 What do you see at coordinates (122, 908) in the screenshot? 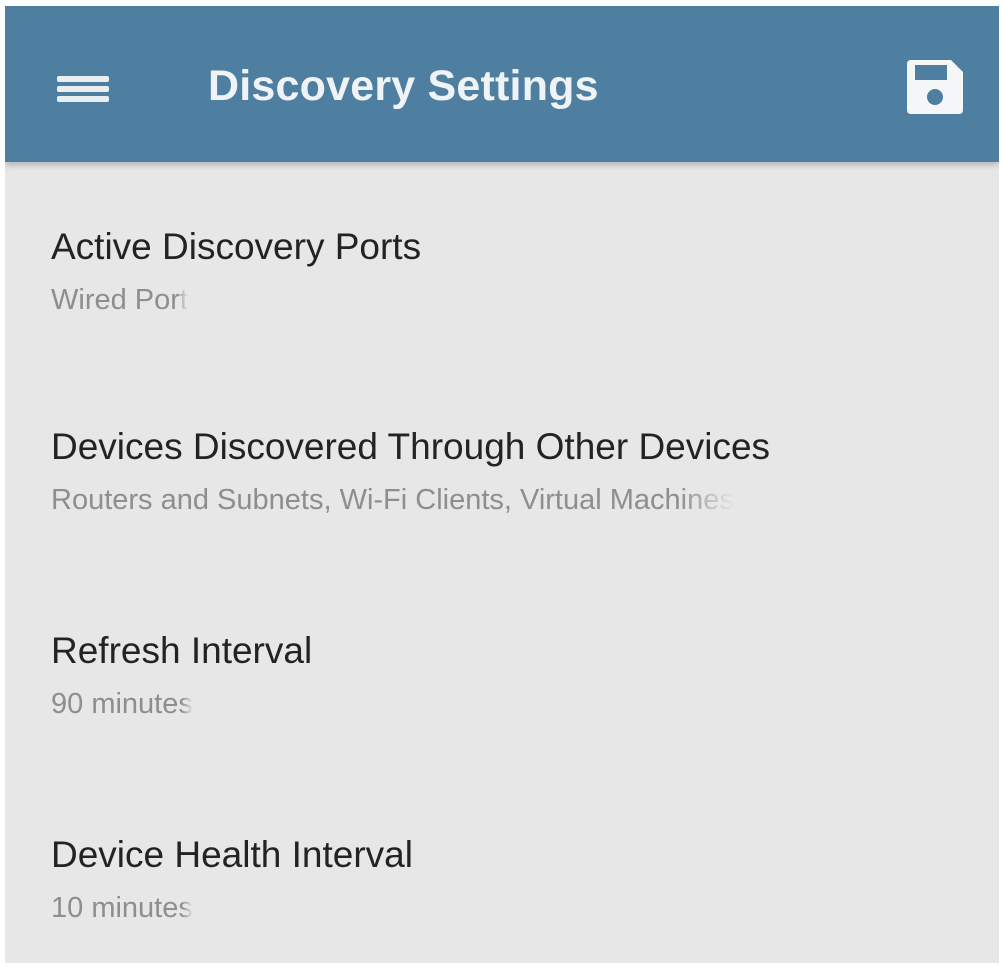
I see `setting-value: 10 minutes` at bounding box center [122, 908].